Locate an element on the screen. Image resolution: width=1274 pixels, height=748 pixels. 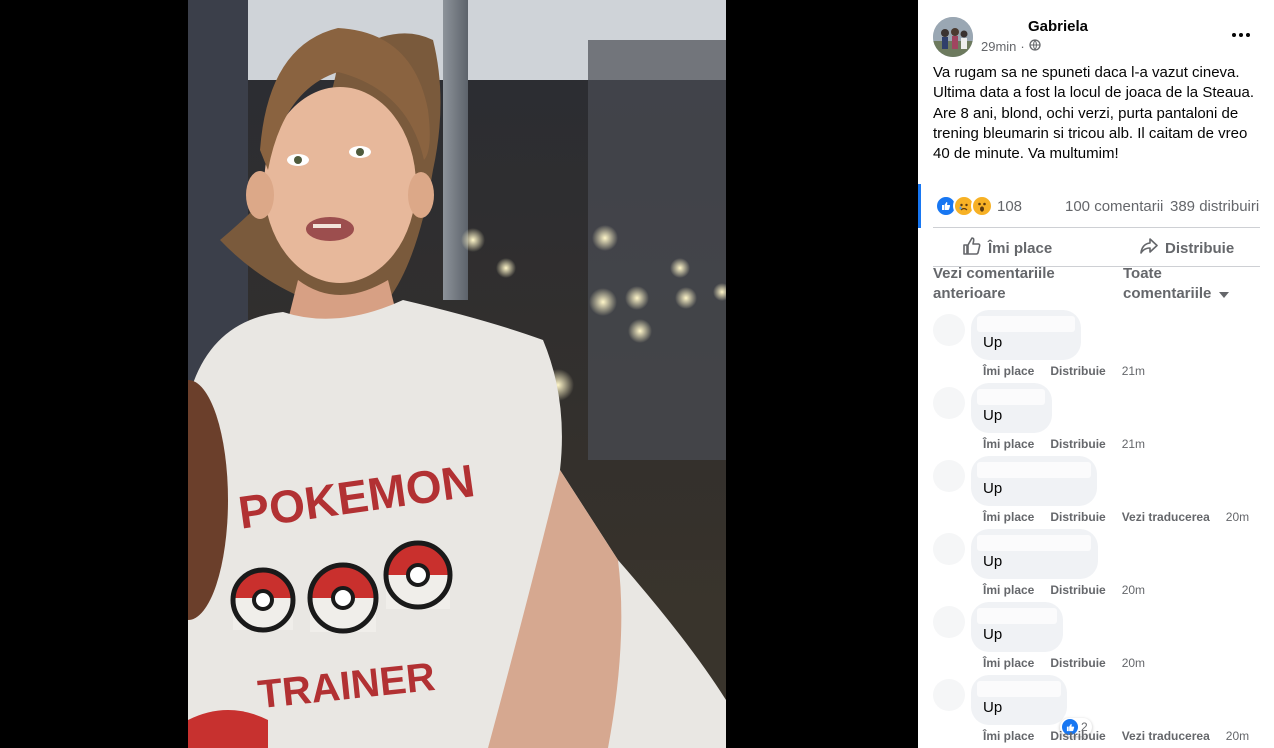
comment-filter-label: Toate comentariile is located at coordinates (1167, 283).